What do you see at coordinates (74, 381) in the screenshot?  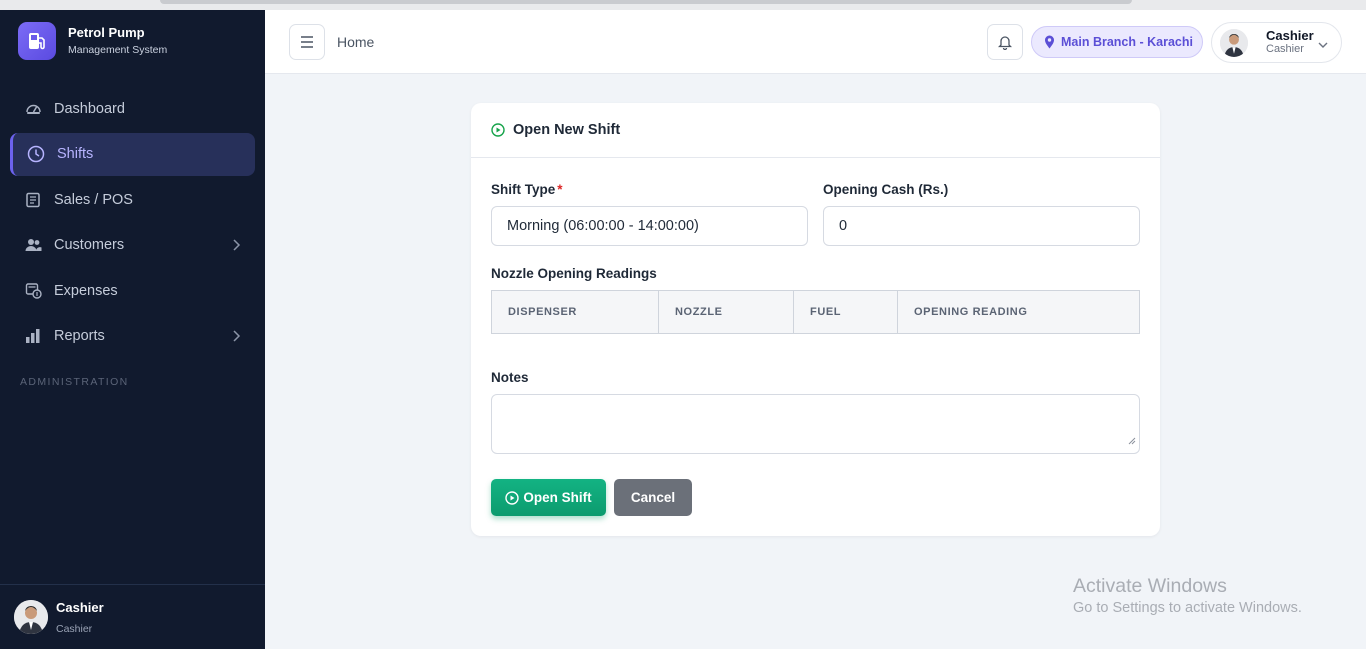 I see `section-label-administration: ADMINISTRATION` at bounding box center [74, 381].